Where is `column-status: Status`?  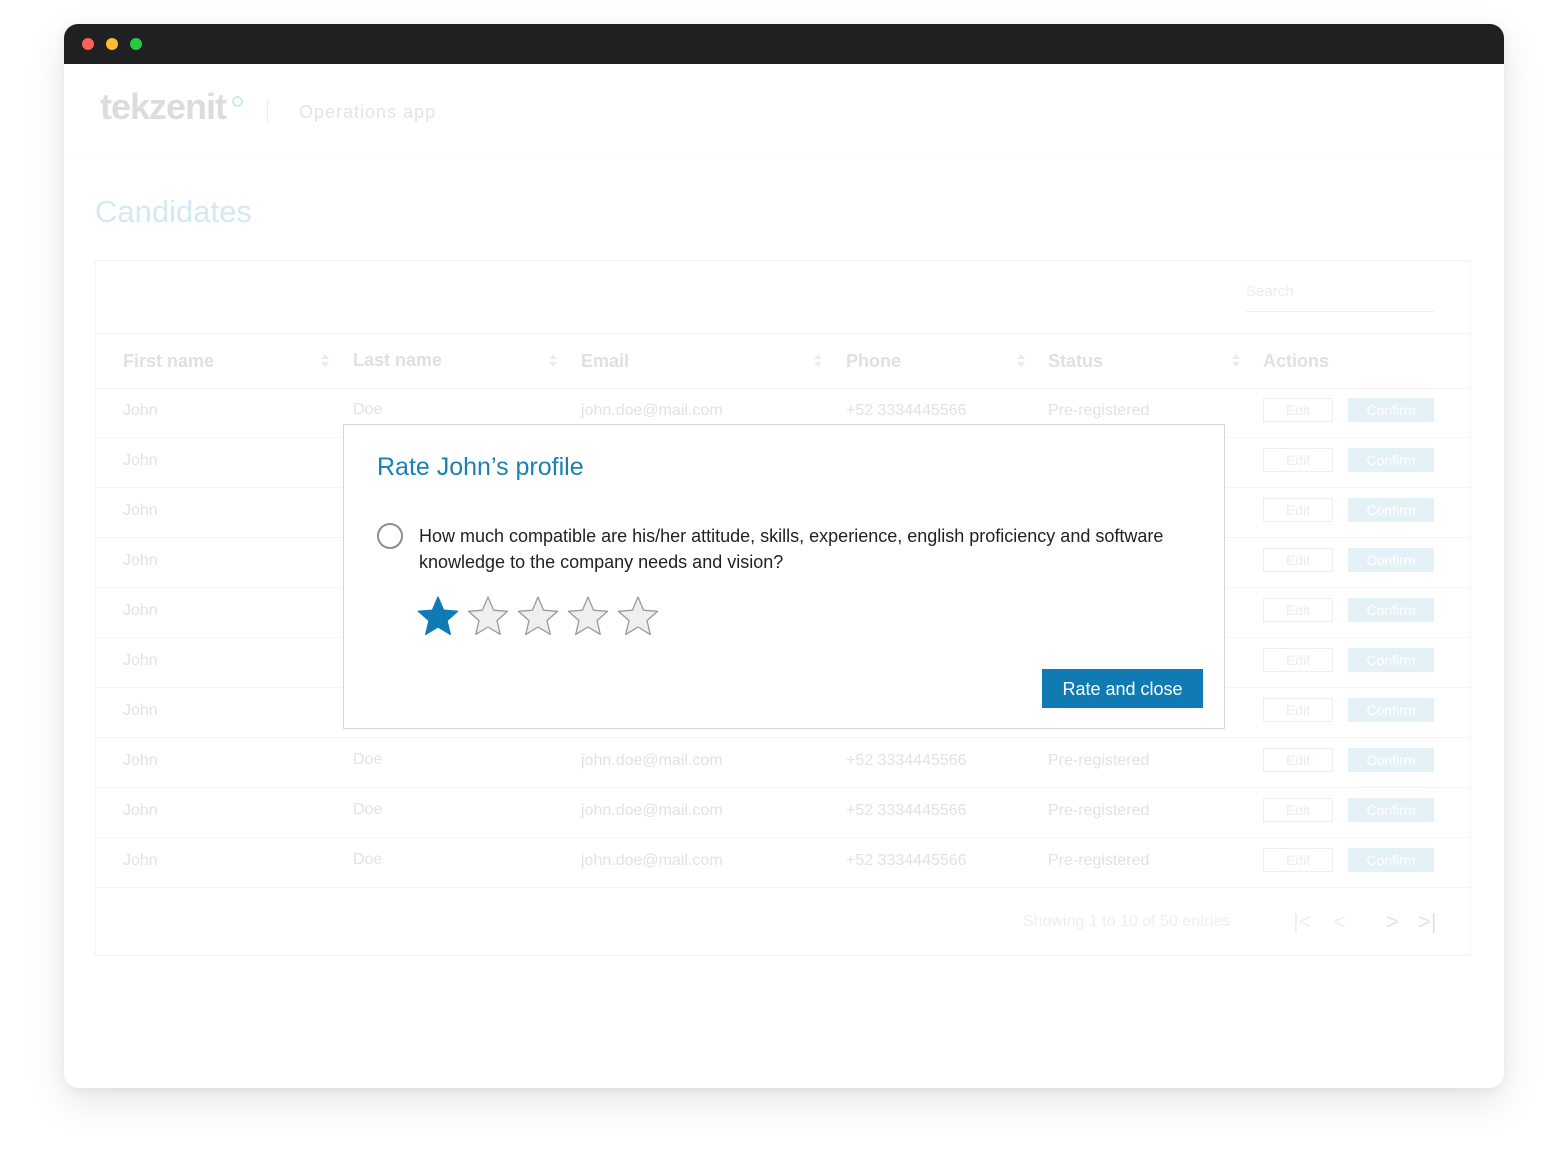 column-status: Status is located at coordinates (1075, 361).